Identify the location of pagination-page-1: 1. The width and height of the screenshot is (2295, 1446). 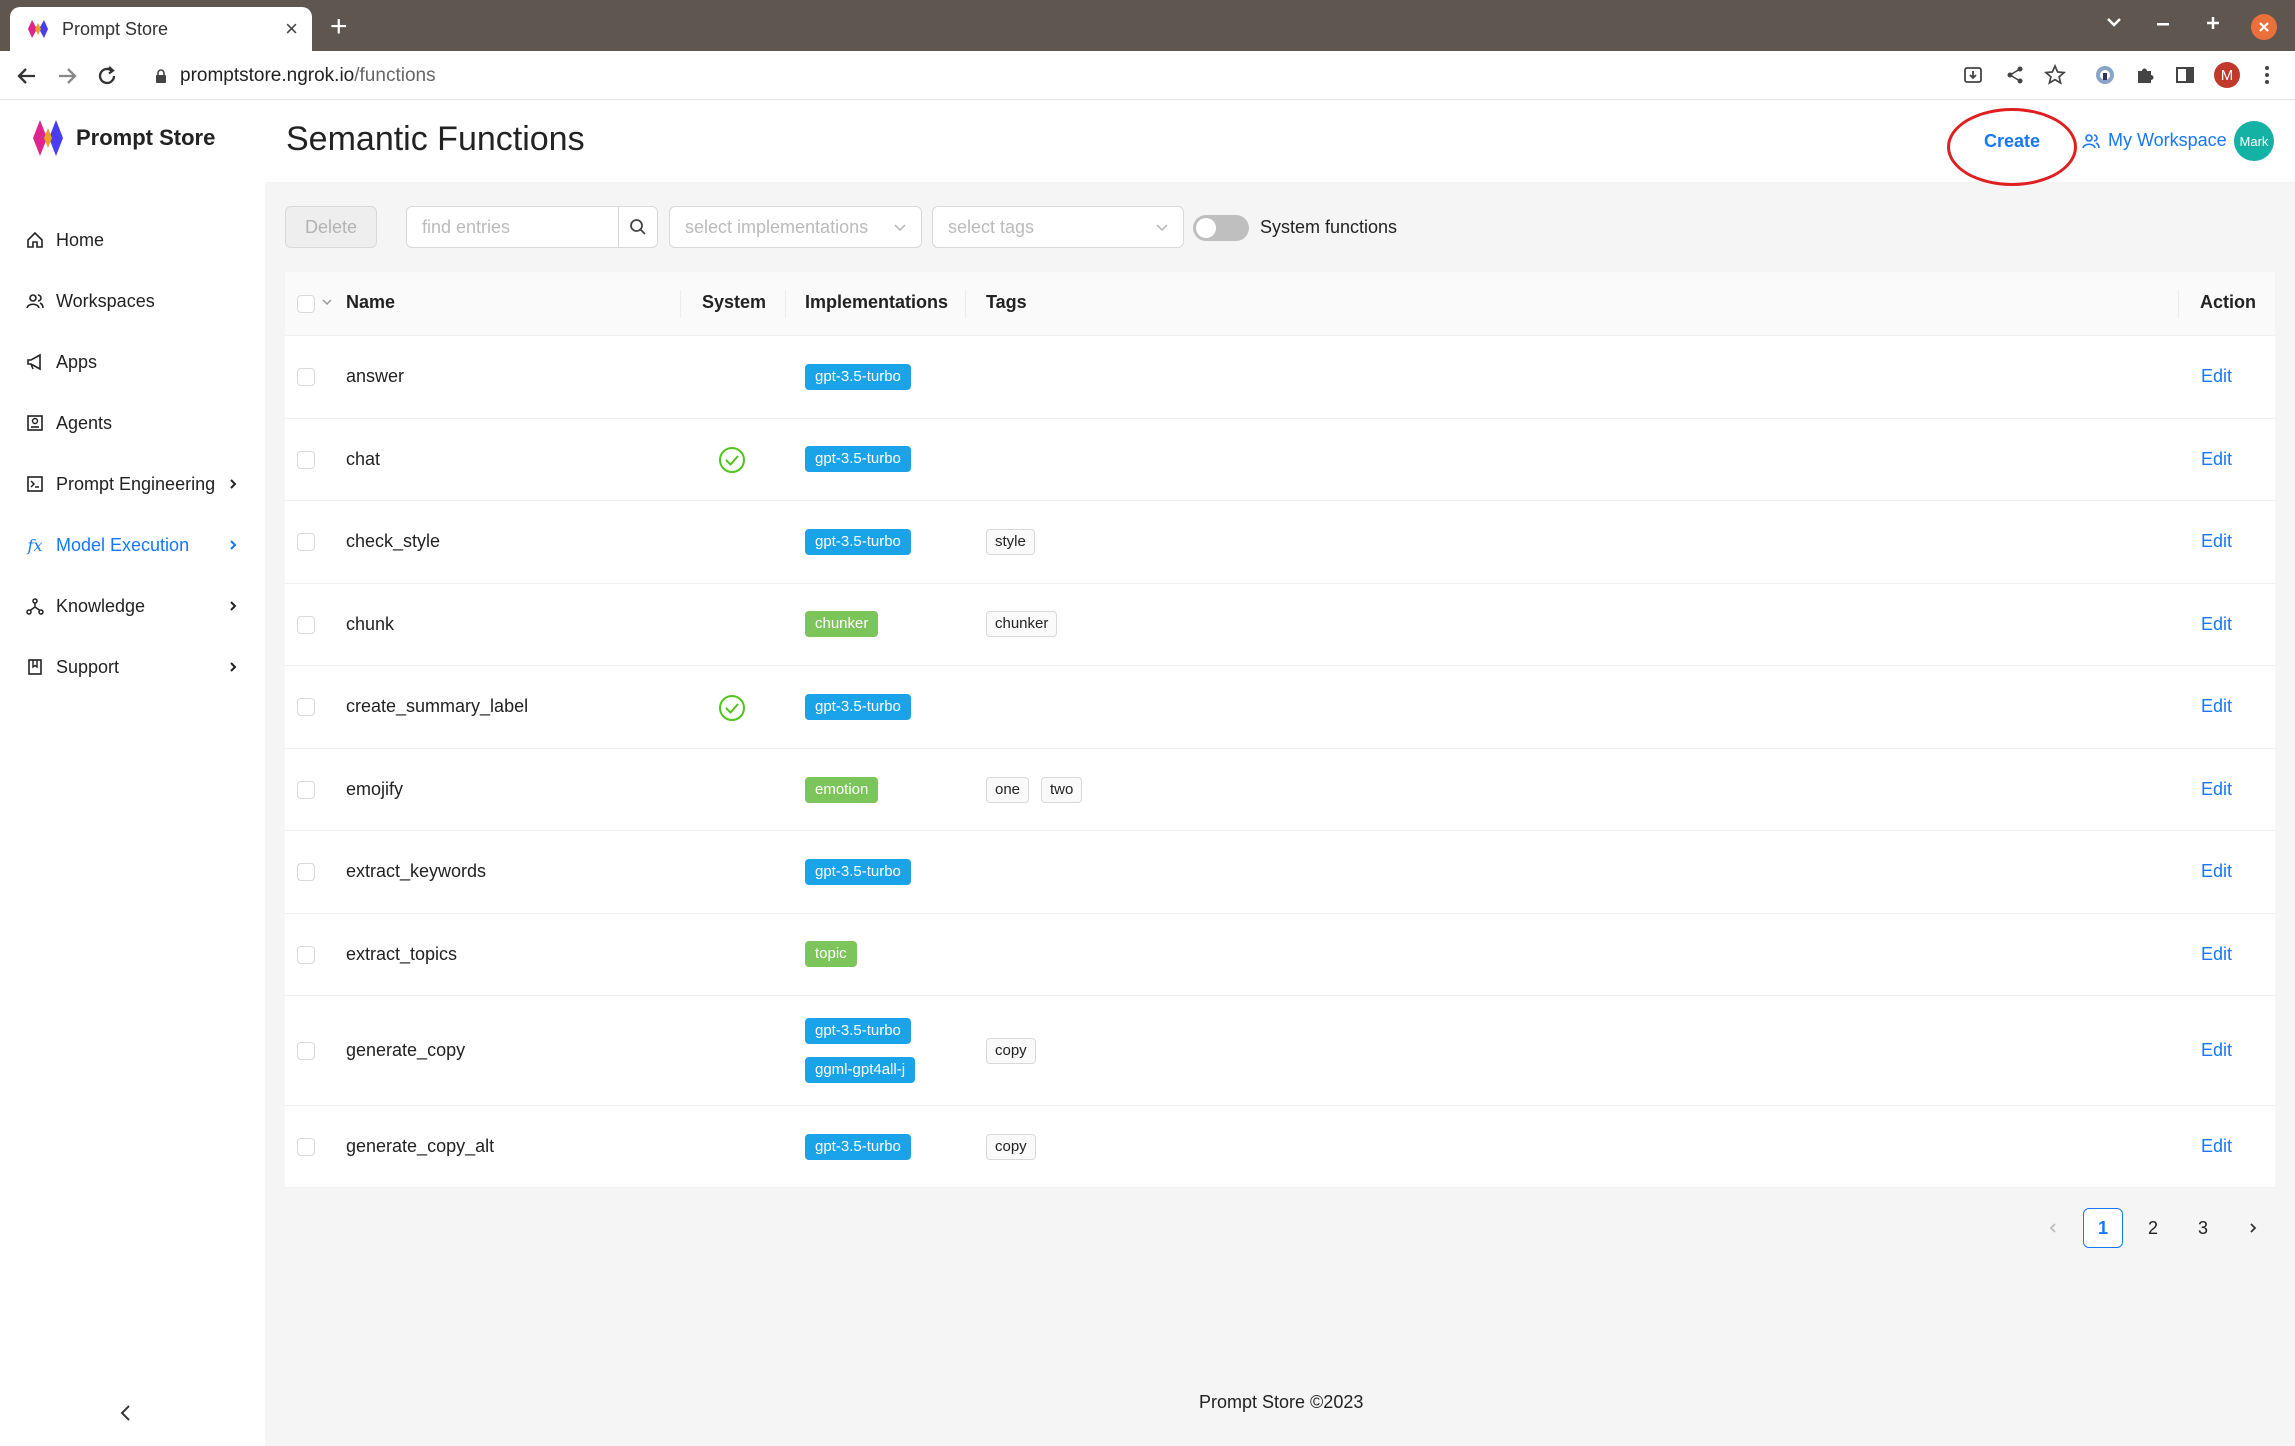
(2103, 1228).